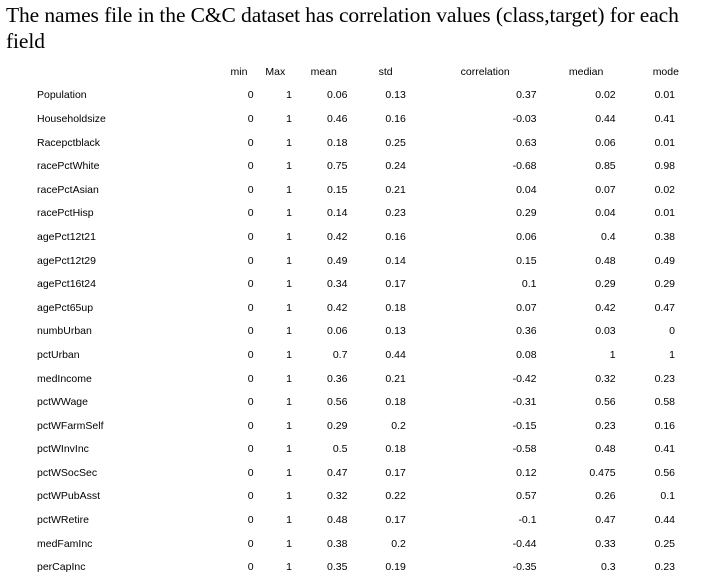 This screenshot has height=579, width=720. I want to click on field-name-cell: pctWInvInc, so click(63, 449).